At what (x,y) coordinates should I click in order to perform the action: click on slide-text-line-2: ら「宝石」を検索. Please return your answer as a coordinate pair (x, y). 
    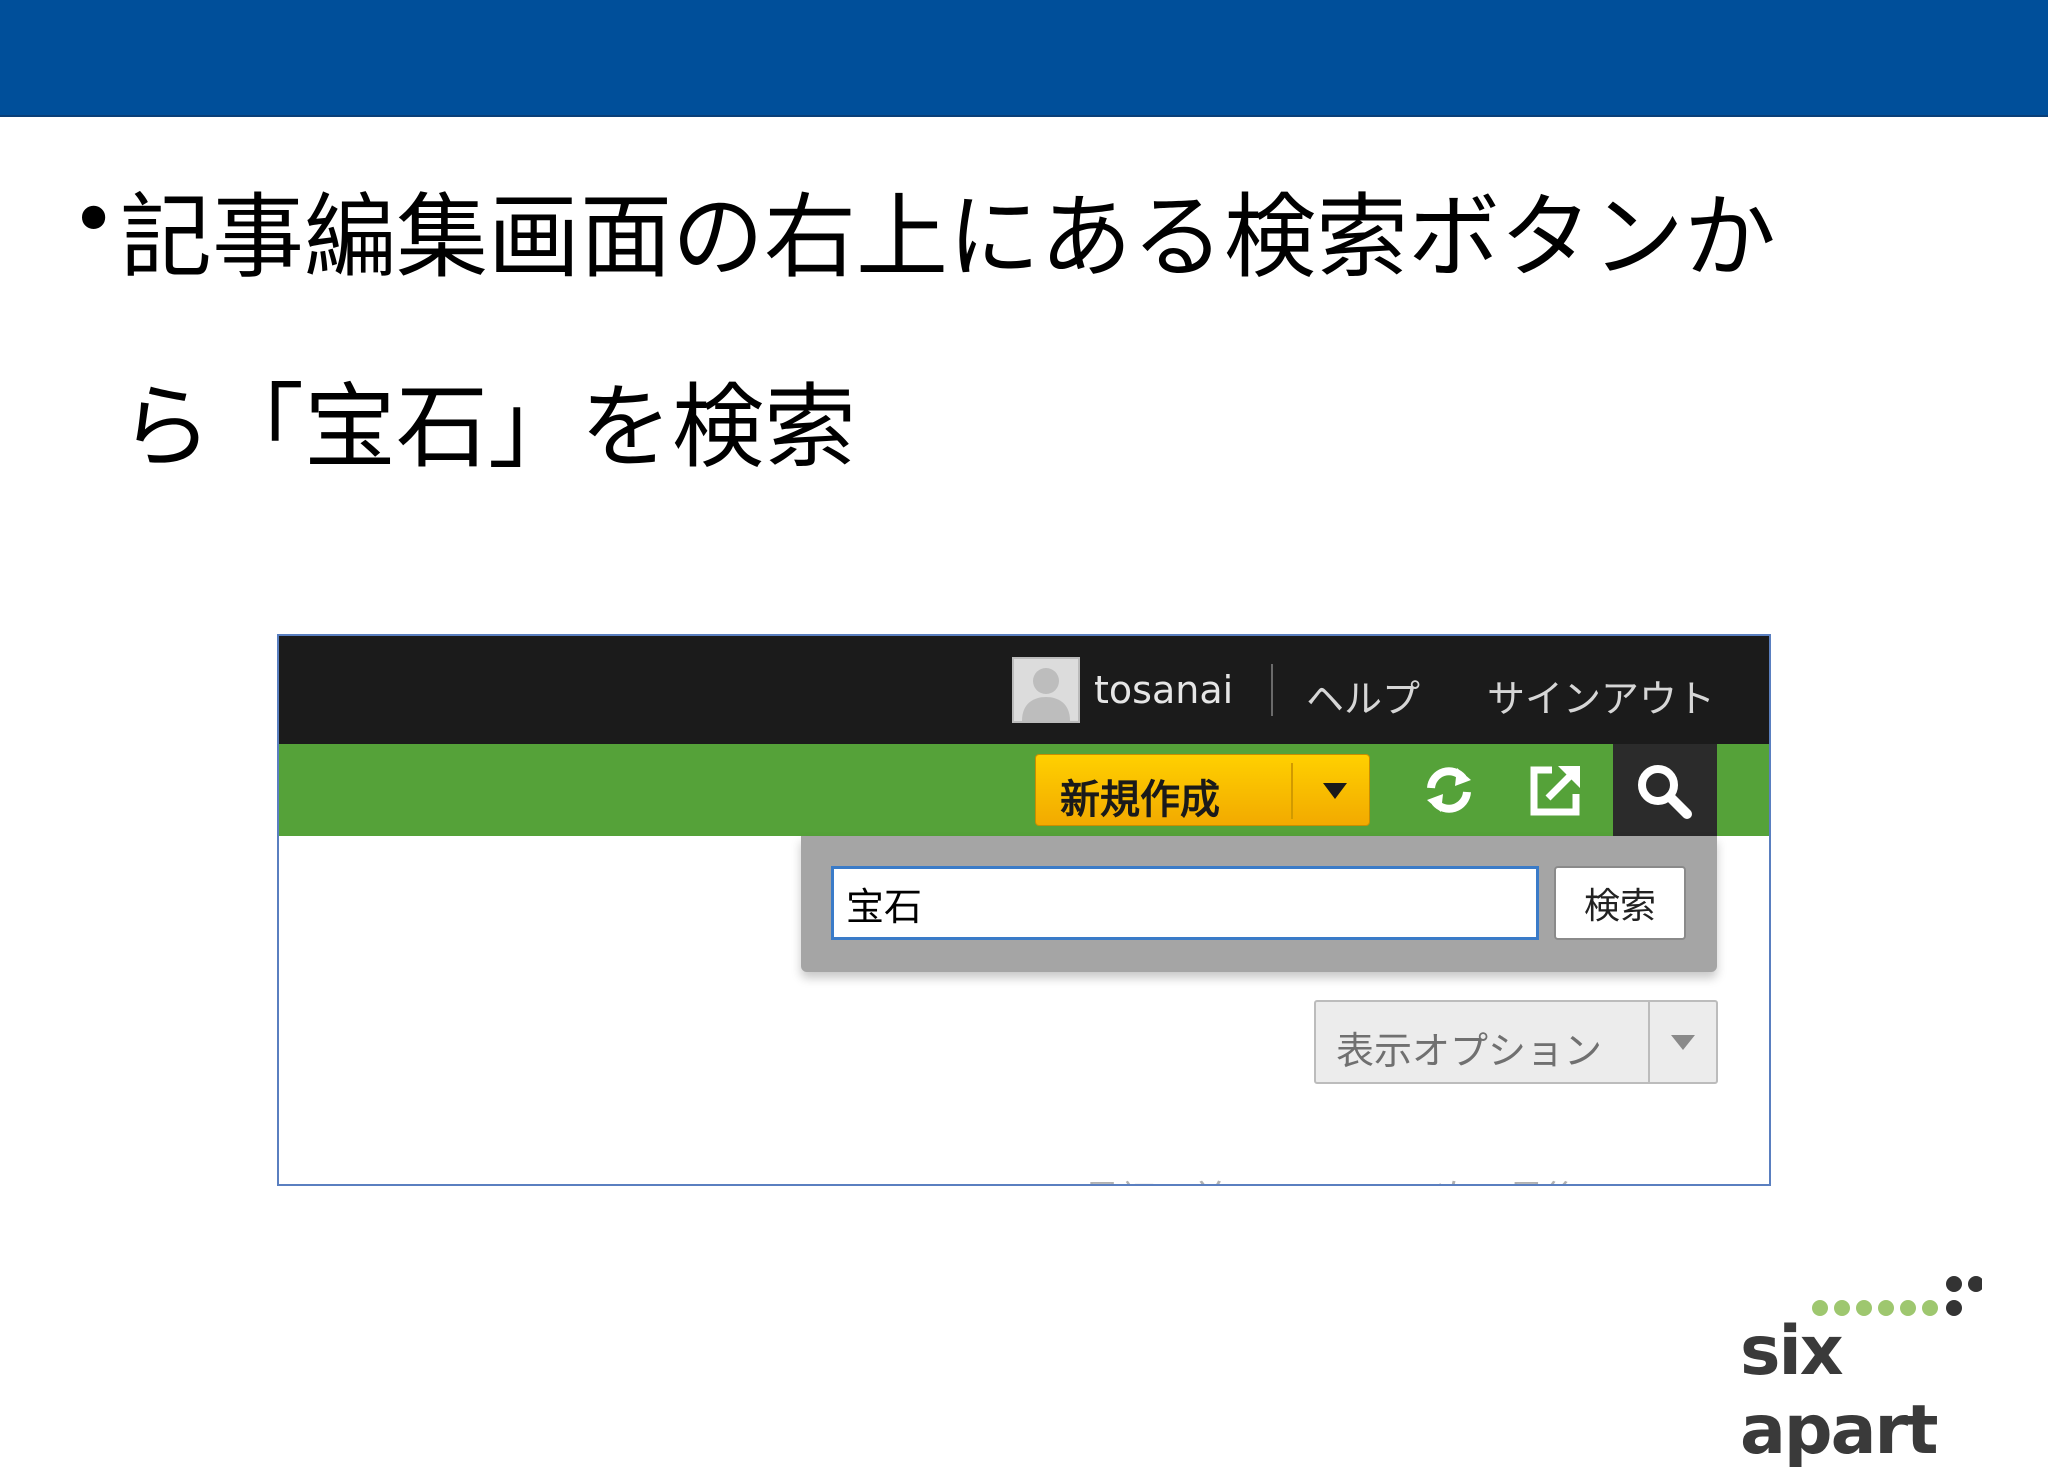
    Looking at the image, I should click on (488, 427).